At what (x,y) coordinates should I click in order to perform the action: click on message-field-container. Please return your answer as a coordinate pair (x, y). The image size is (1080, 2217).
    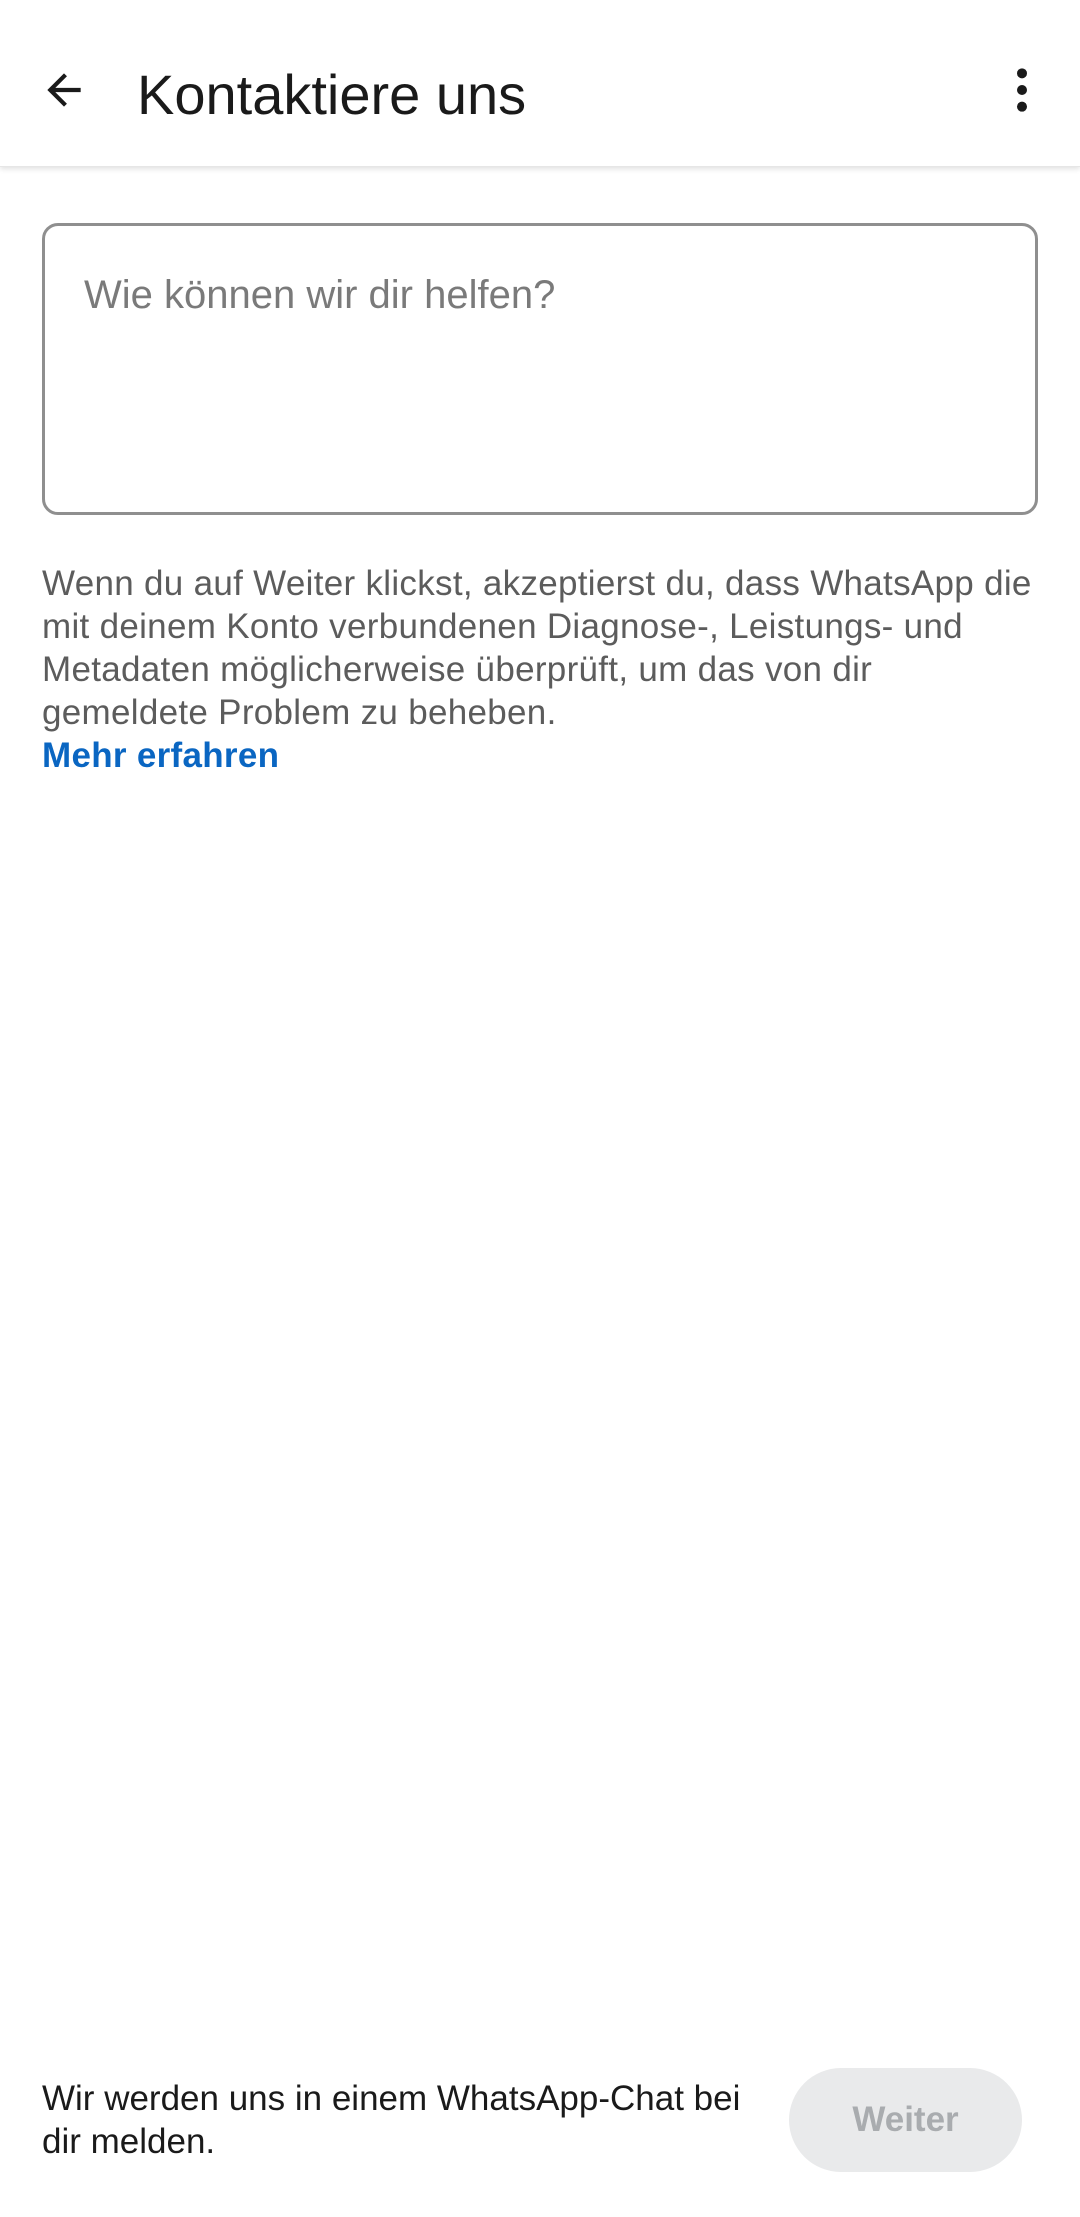
    Looking at the image, I should click on (540, 369).